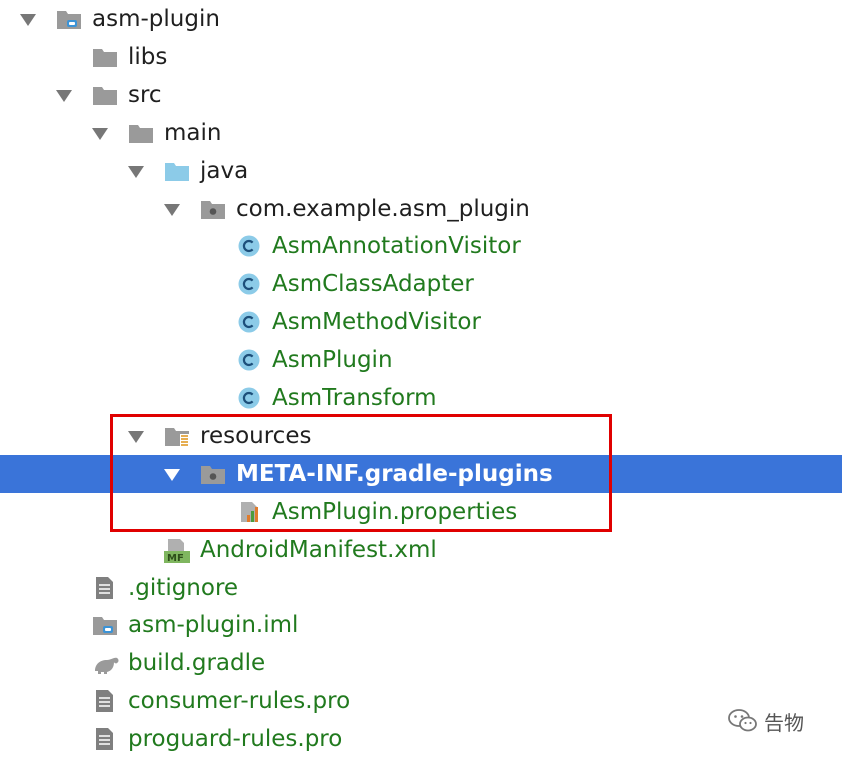  What do you see at coordinates (784, 722) in the screenshot?
I see `watermark-text: 告物` at bounding box center [784, 722].